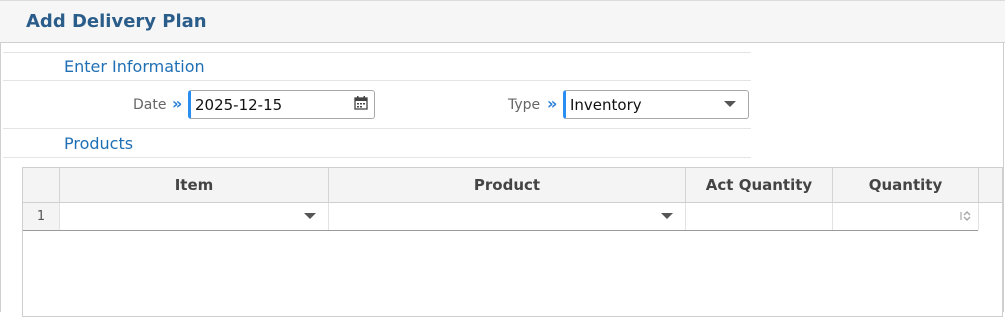  What do you see at coordinates (524, 105) in the screenshot?
I see `type-label: Type` at bounding box center [524, 105].